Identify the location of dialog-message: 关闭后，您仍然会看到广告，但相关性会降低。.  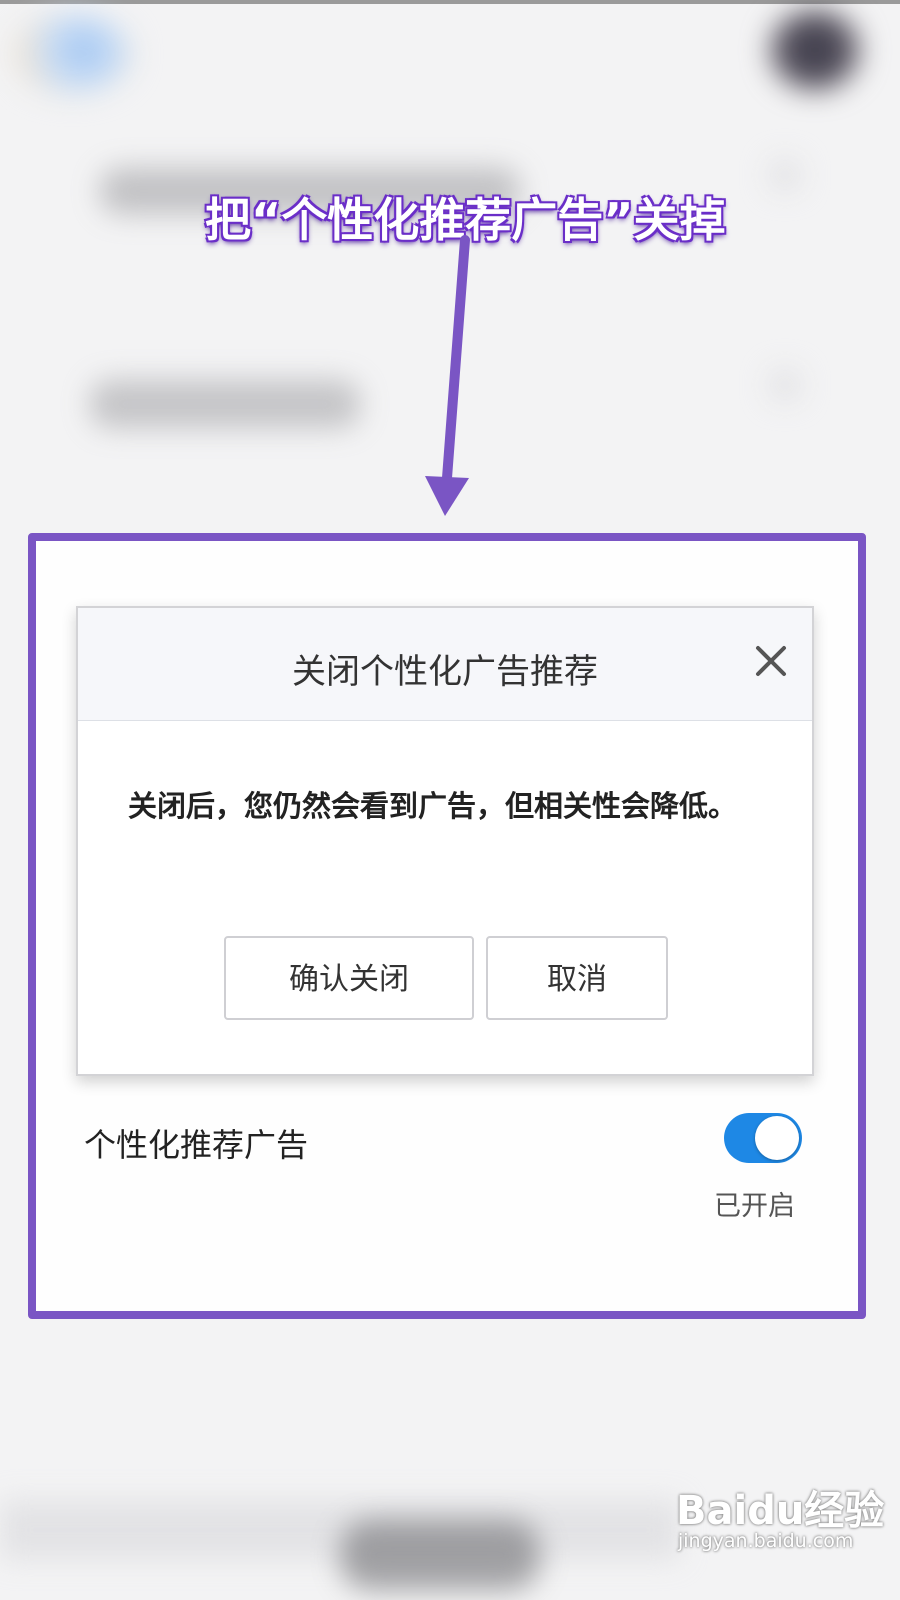
(433, 806).